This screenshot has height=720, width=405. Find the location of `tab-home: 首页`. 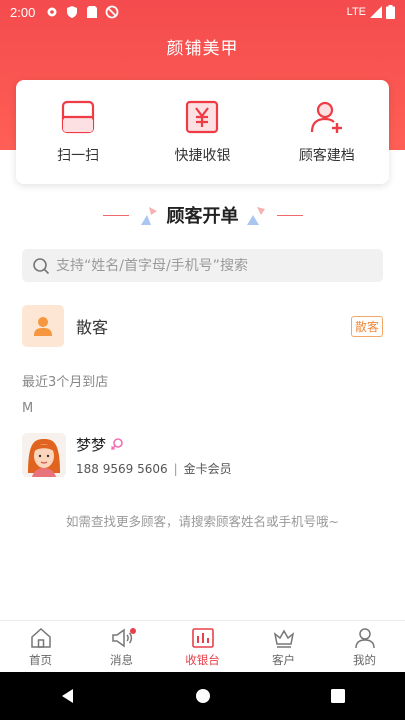

tab-home: 首页 is located at coordinates (40, 646).